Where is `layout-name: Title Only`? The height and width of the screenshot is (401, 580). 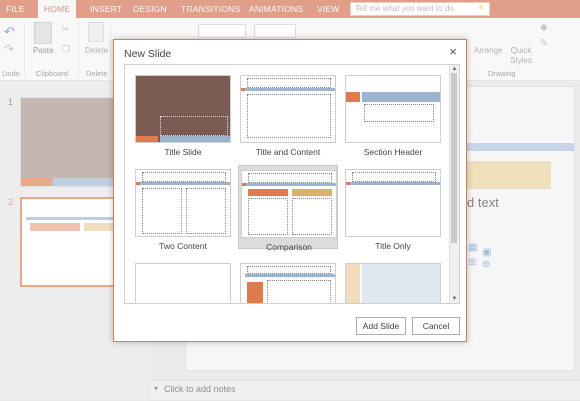 layout-name: Title Only is located at coordinates (393, 246).